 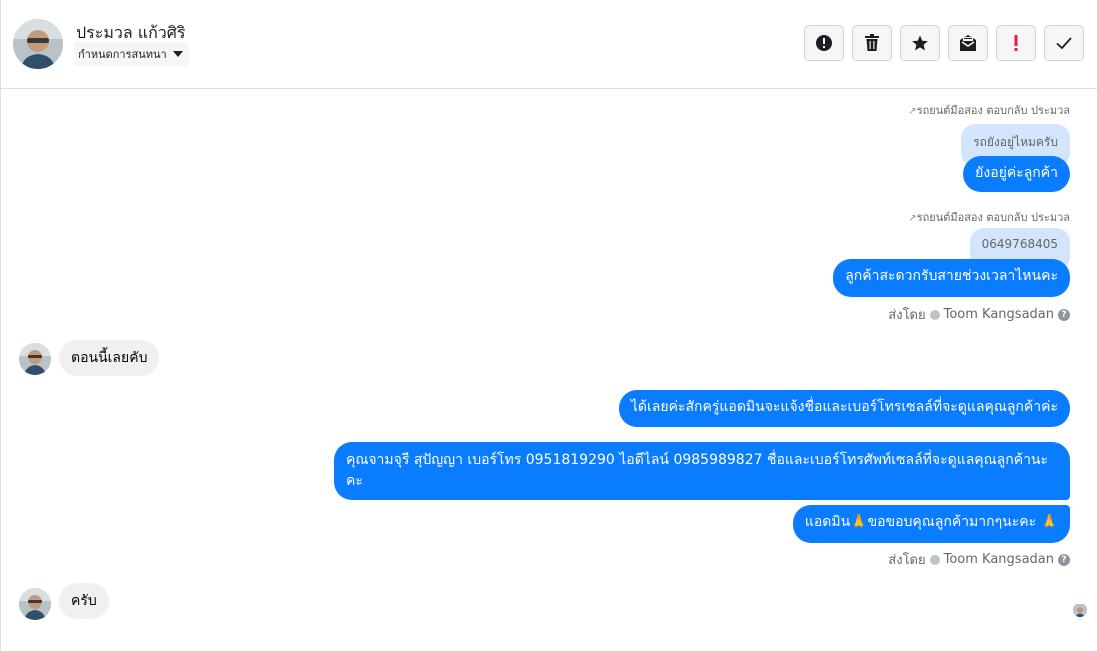 I want to click on message-text: ตอนนี้เลยคับ, so click(x=109, y=358).